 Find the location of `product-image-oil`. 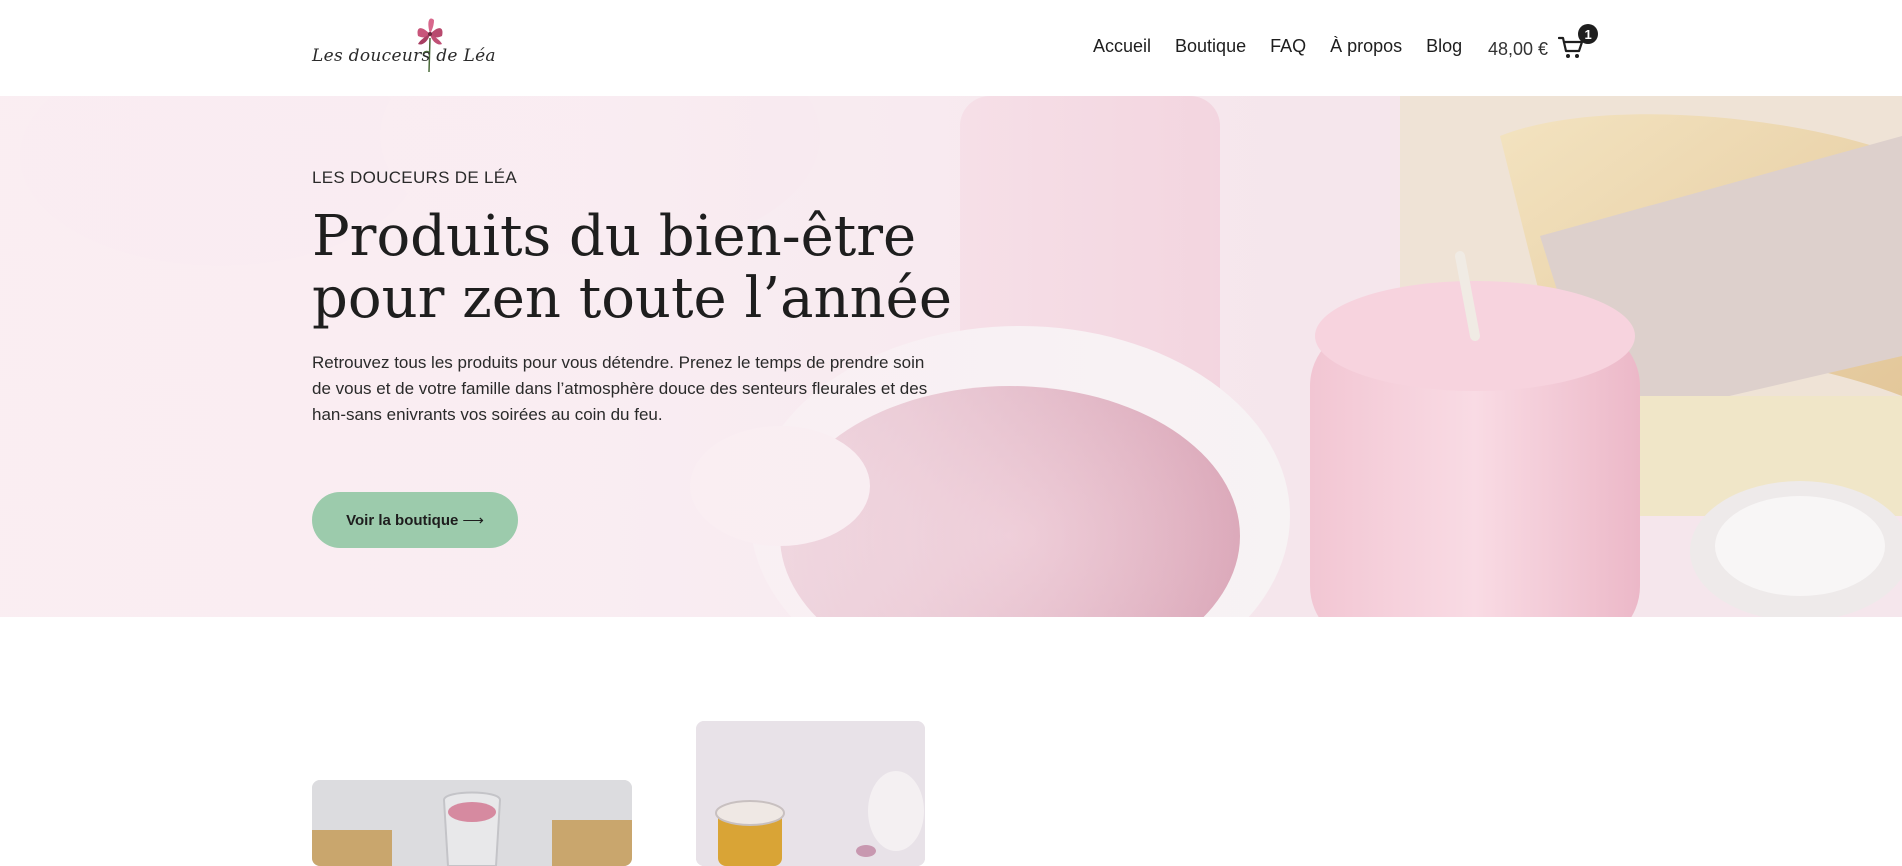

product-image-oil is located at coordinates (810, 793).